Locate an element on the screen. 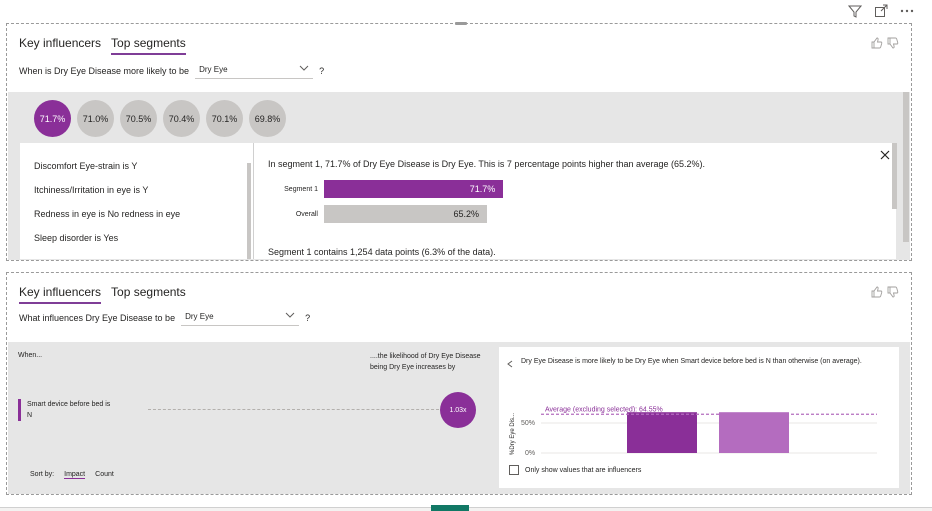 Image resolution: width=932 pixels, height=511 pixels. segment-bubble: 70.5% is located at coordinates (138, 118).